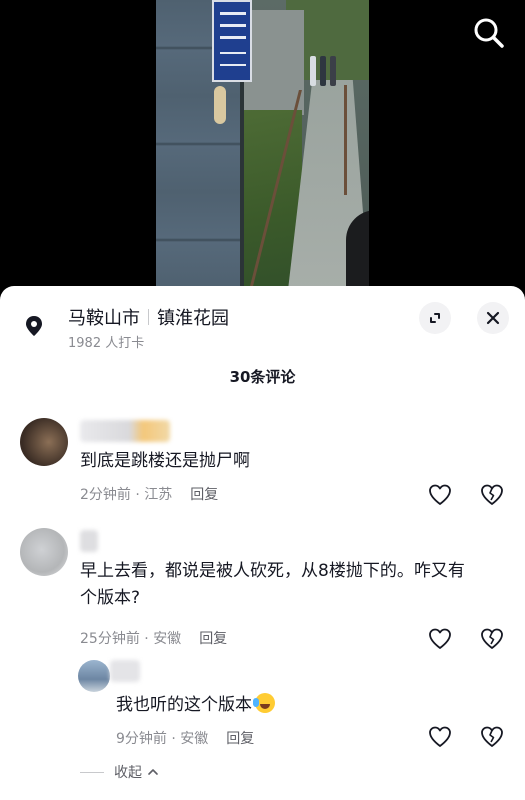 This screenshot has width=525, height=800. What do you see at coordinates (153, 772) in the screenshot?
I see `chevron-up-icon` at bounding box center [153, 772].